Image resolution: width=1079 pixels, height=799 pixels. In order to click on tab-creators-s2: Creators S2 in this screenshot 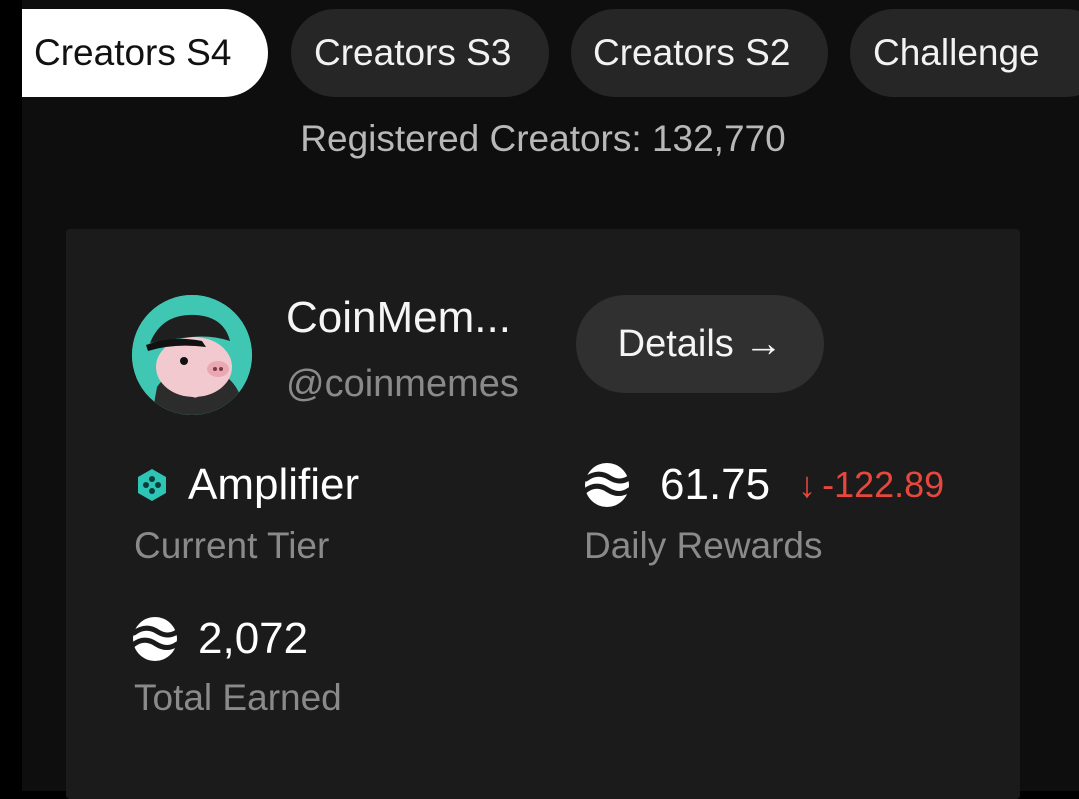, I will do `click(699, 53)`.